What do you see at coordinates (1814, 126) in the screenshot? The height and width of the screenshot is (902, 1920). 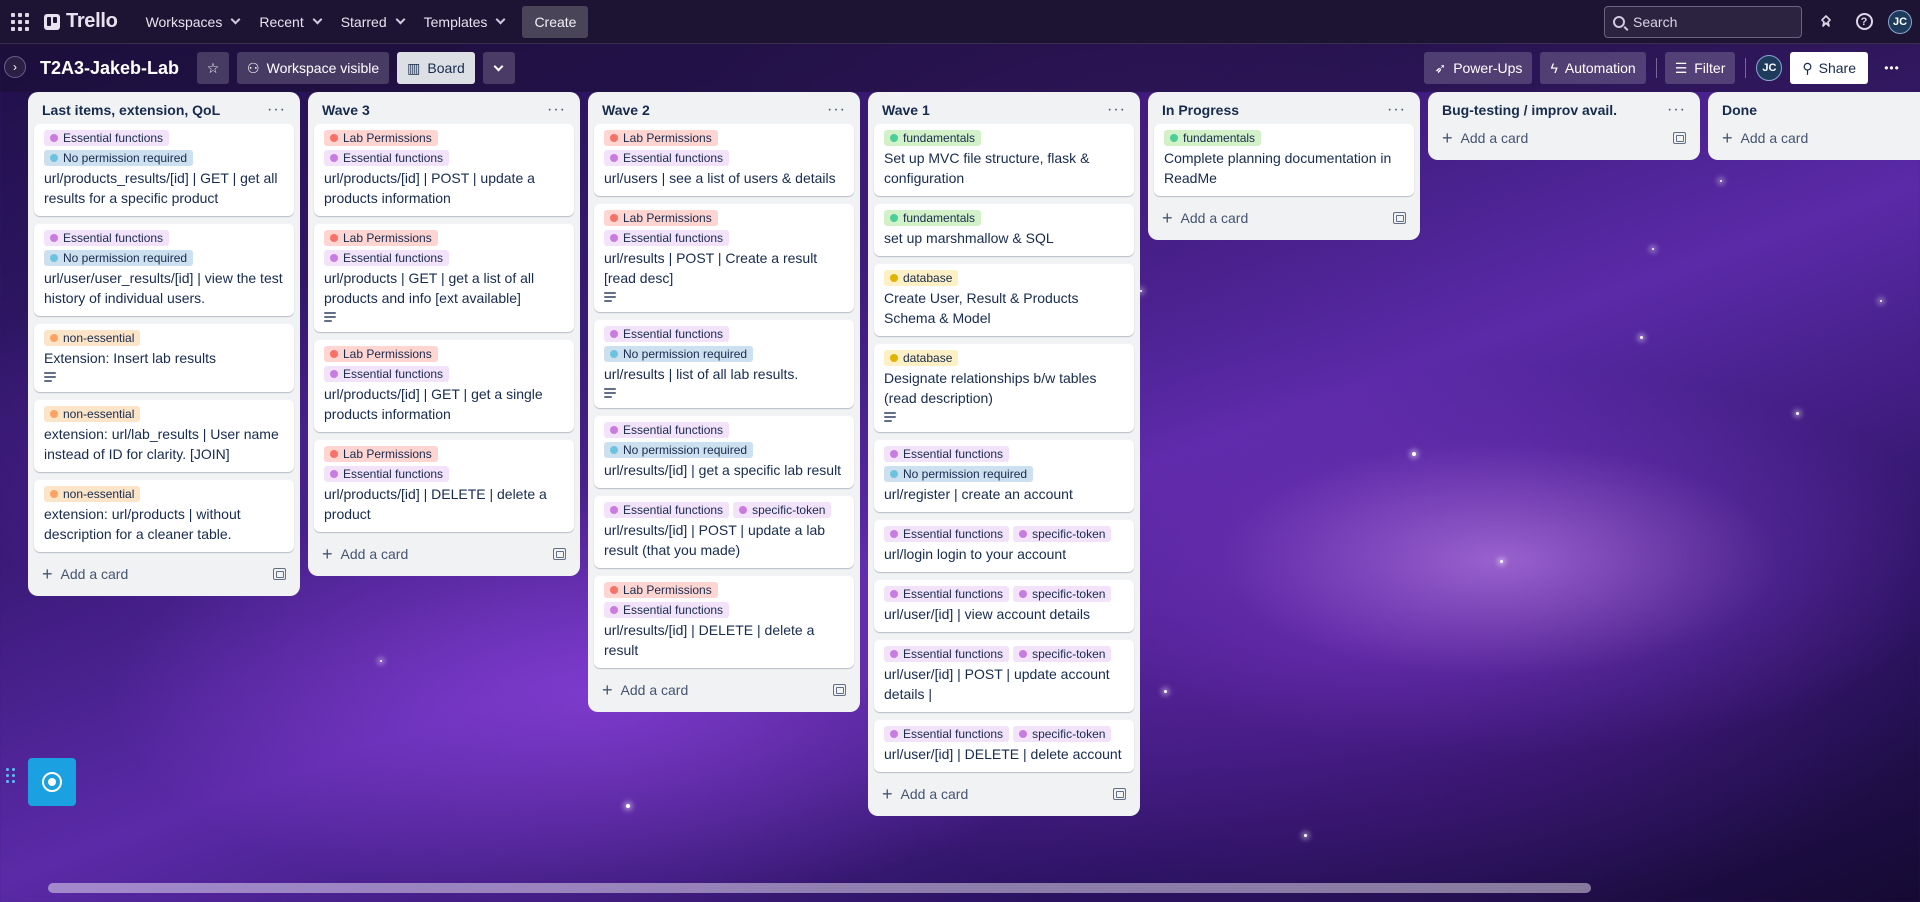 I see `list-column: Done··· + Add a card` at bounding box center [1814, 126].